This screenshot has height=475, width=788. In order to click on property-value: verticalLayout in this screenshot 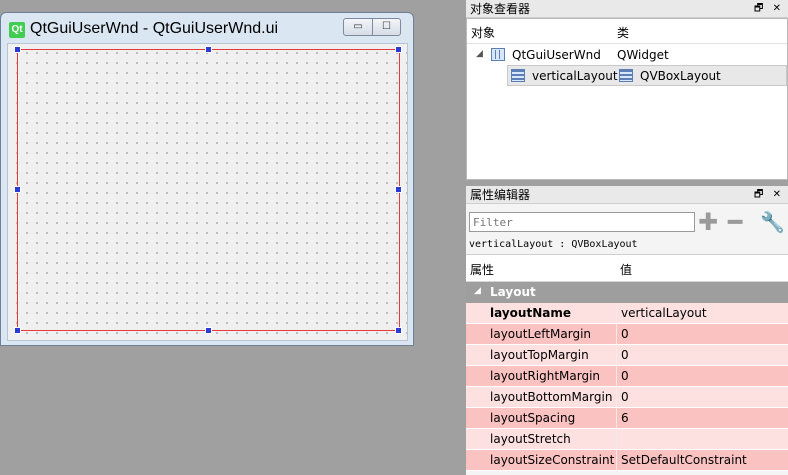, I will do `click(702, 313)`.